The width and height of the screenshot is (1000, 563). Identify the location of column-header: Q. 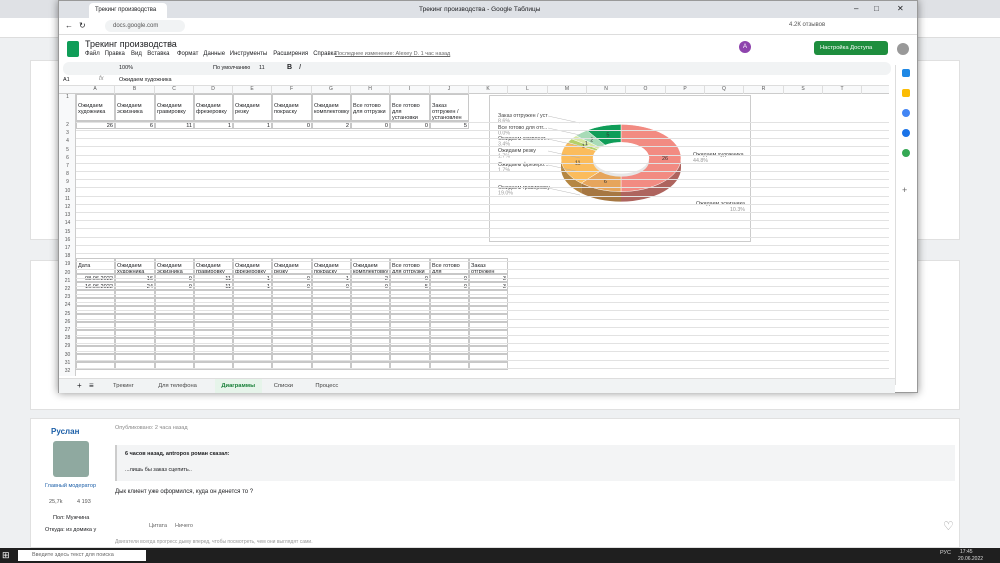
(724, 90).